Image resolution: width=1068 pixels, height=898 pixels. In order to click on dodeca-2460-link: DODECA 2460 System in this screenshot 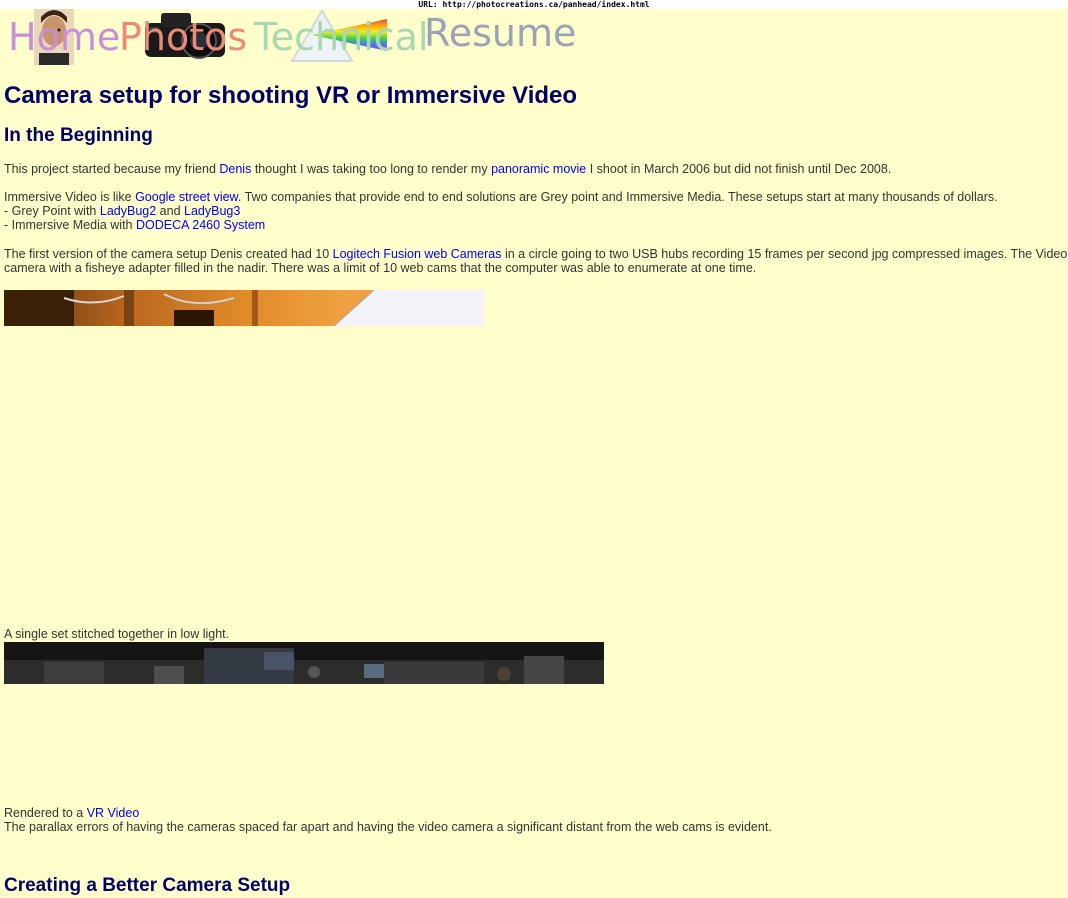, I will do `click(200, 225)`.